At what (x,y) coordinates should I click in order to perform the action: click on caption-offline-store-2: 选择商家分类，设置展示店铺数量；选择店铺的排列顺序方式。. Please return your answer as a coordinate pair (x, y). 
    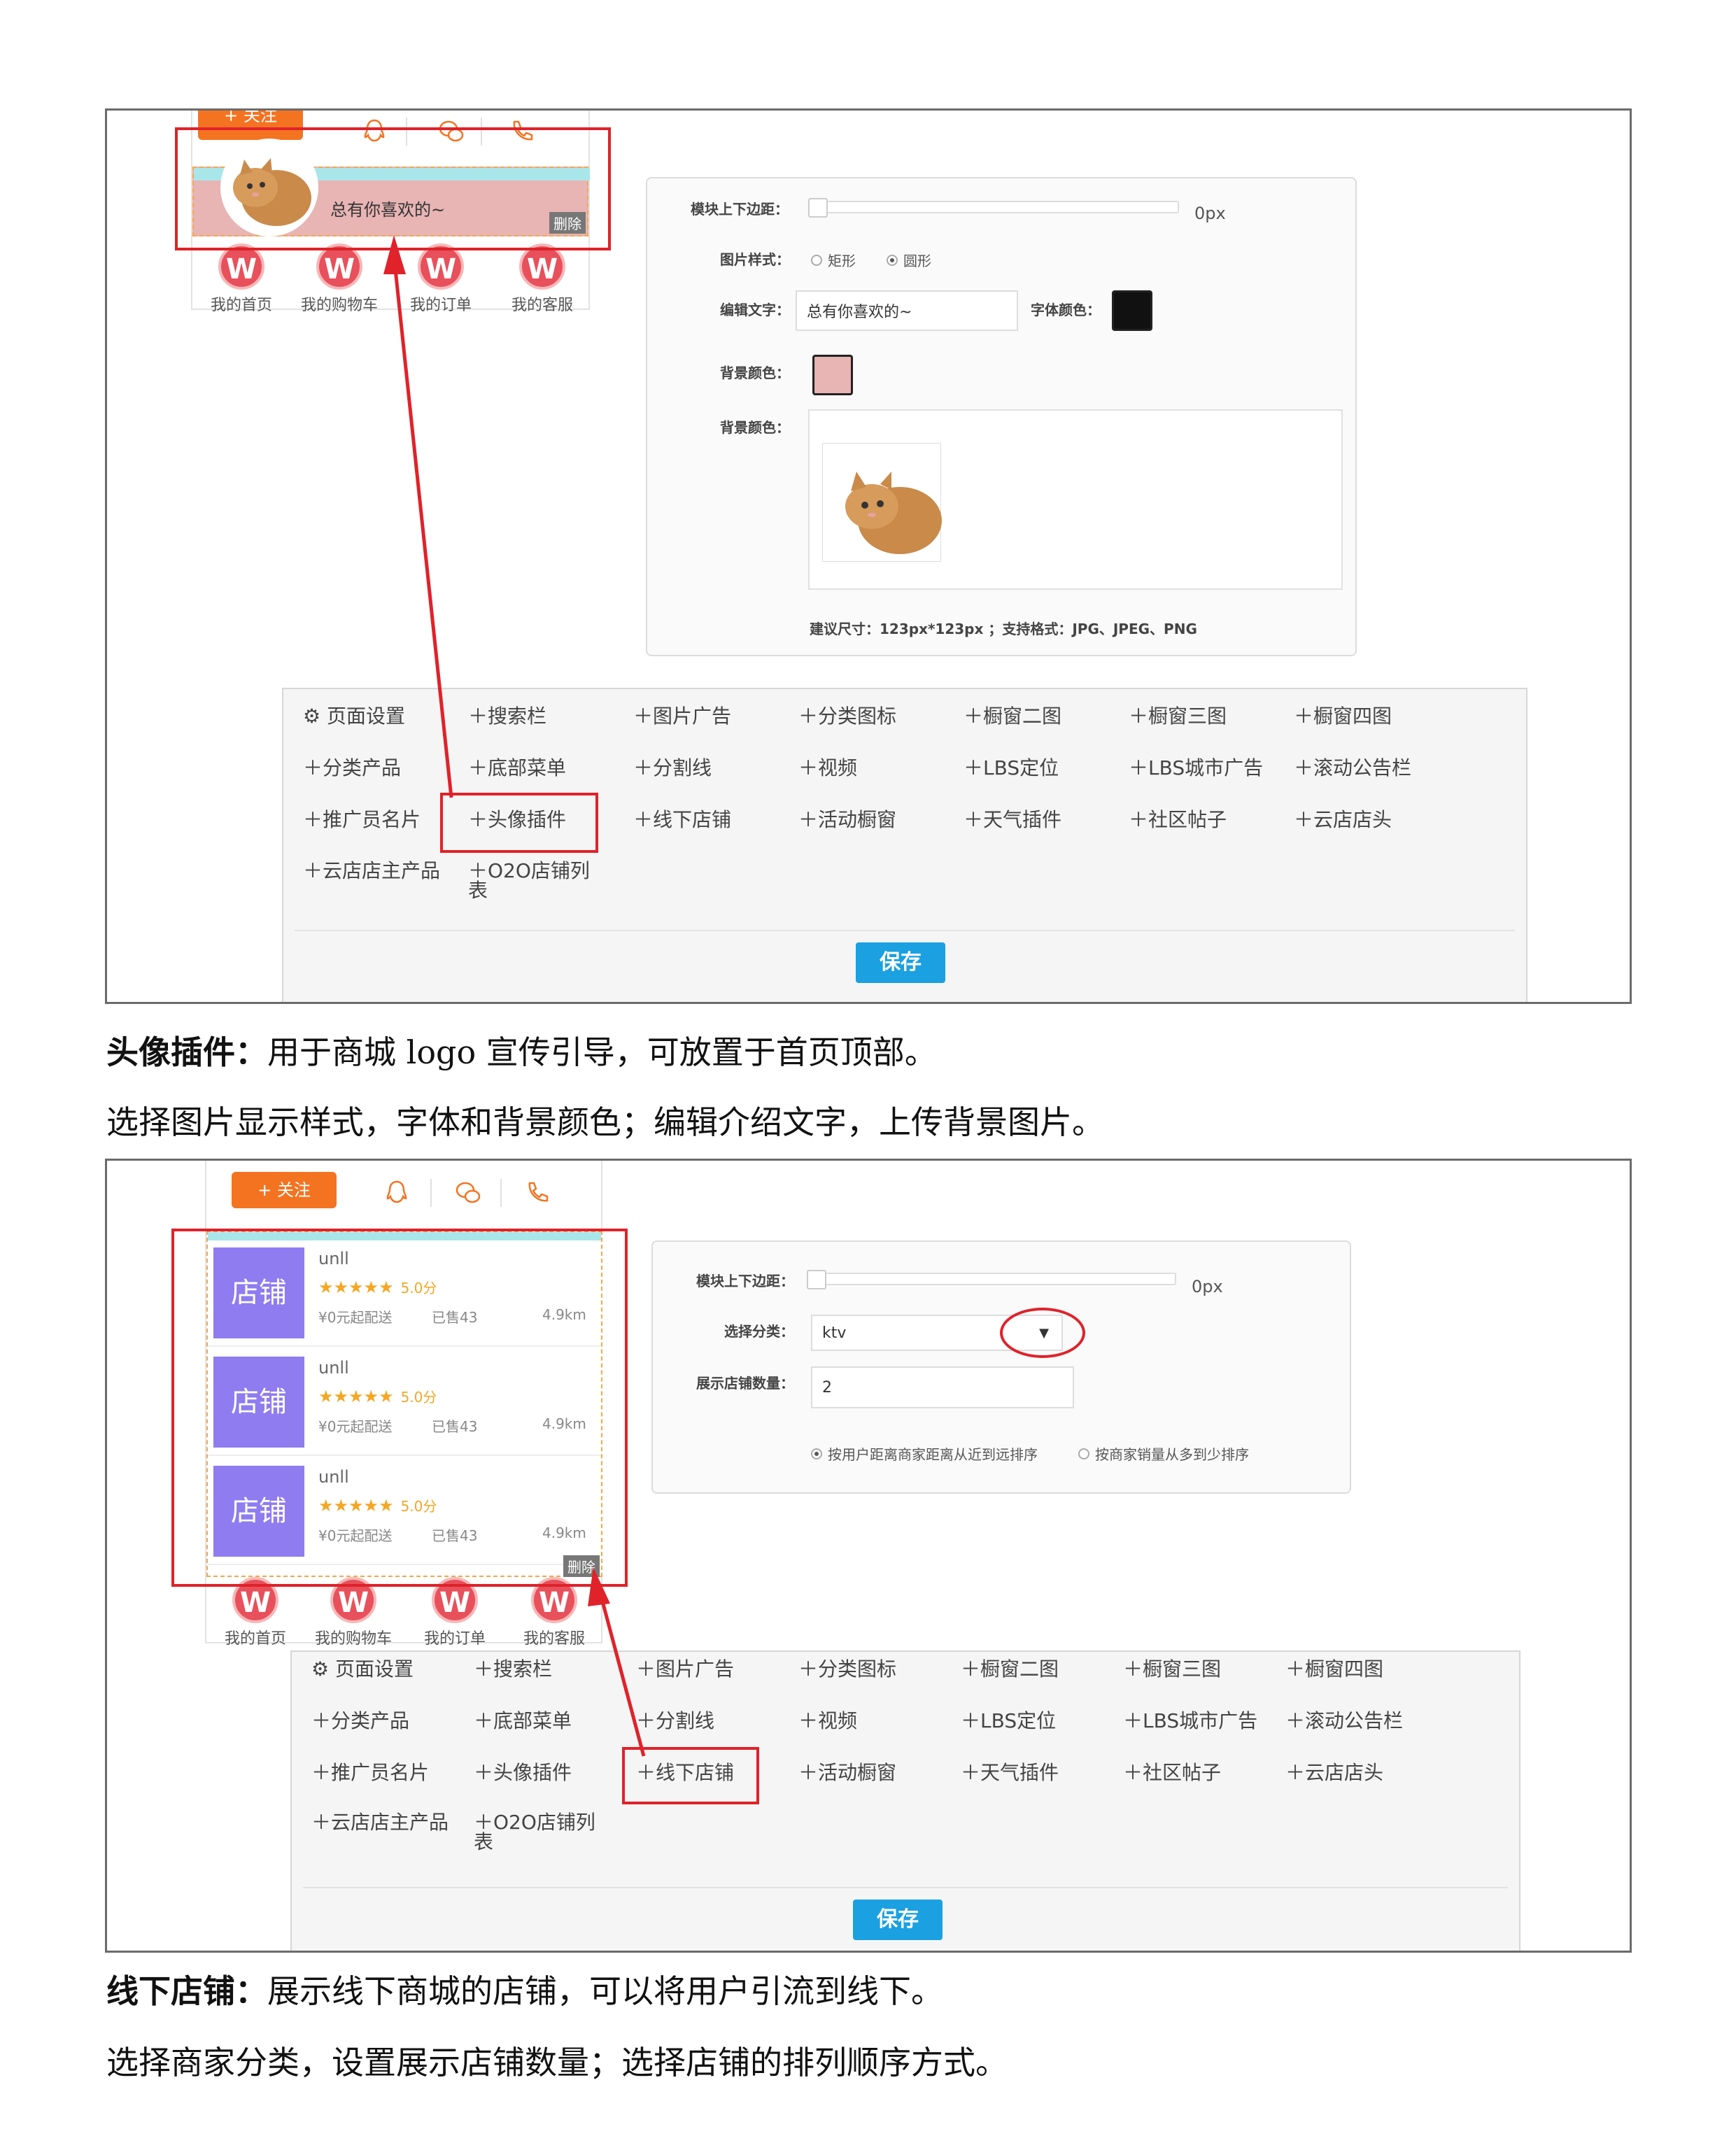
    Looking at the image, I should click on (557, 2062).